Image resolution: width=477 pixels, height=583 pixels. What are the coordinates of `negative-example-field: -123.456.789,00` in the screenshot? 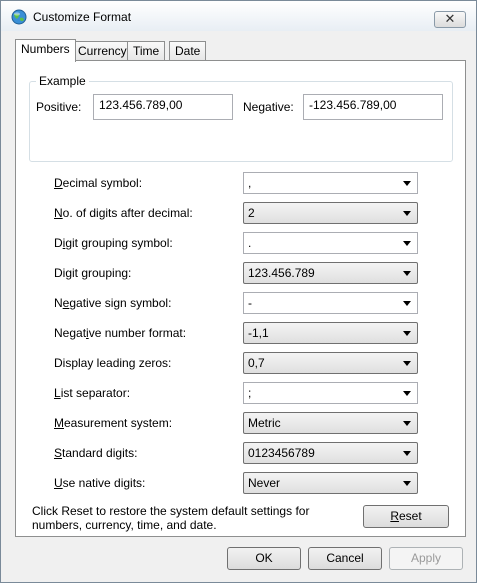 It's located at (373, 107).